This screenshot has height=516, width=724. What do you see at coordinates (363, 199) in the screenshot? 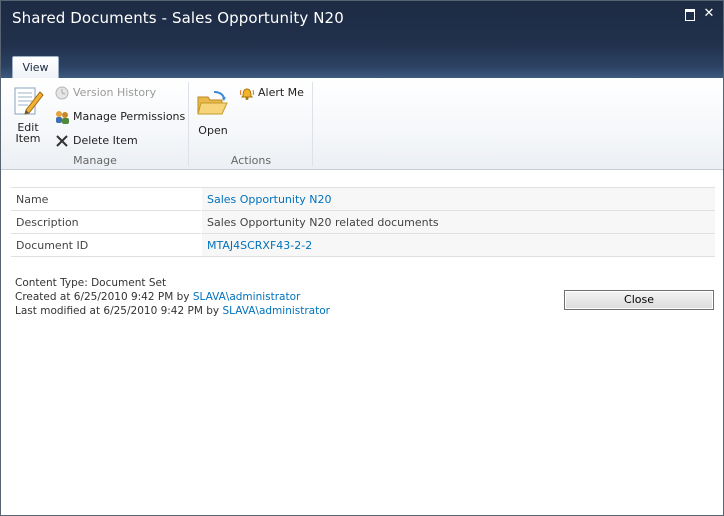
I see `property-row: Name Sales Opportunity N20` at bounding box center [363, 199].